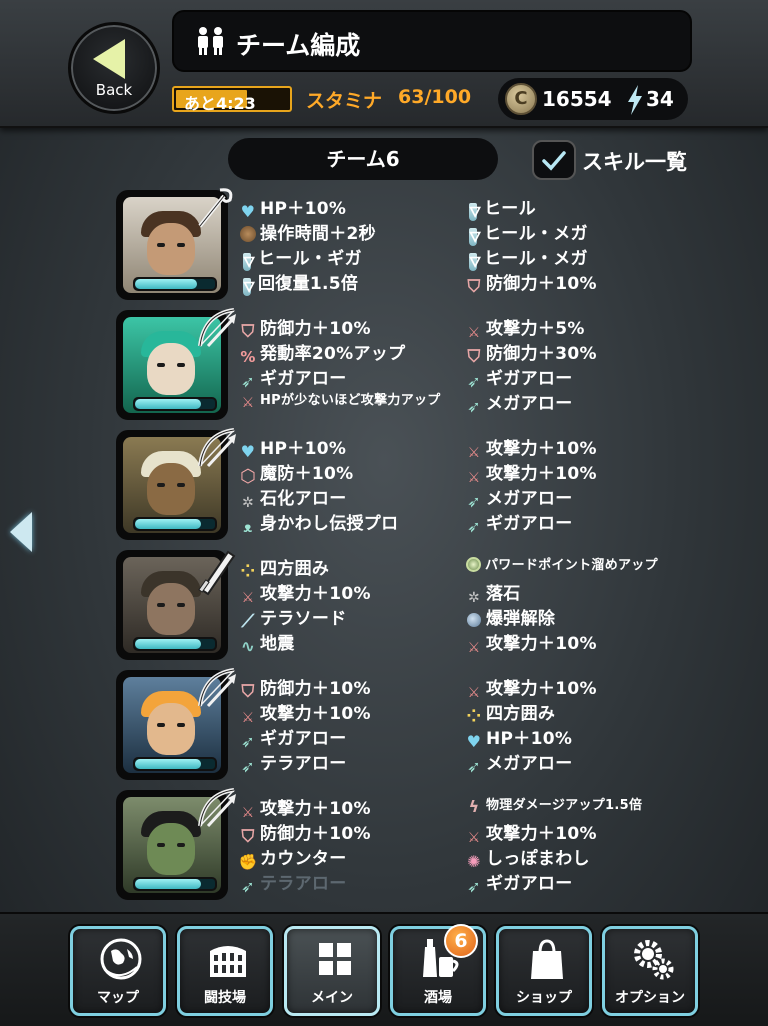 Image resolution: width=768 pixels, height=1026 pixels. I want to click on orb-icon, so click(473, 564).